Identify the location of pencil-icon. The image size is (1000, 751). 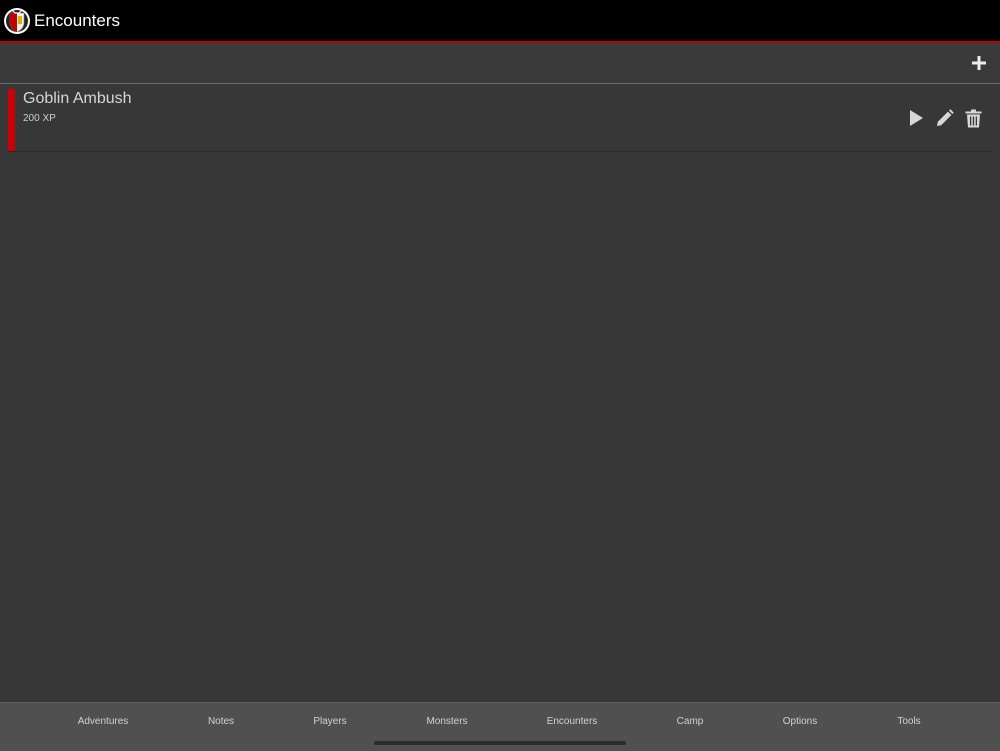
(945, 117).